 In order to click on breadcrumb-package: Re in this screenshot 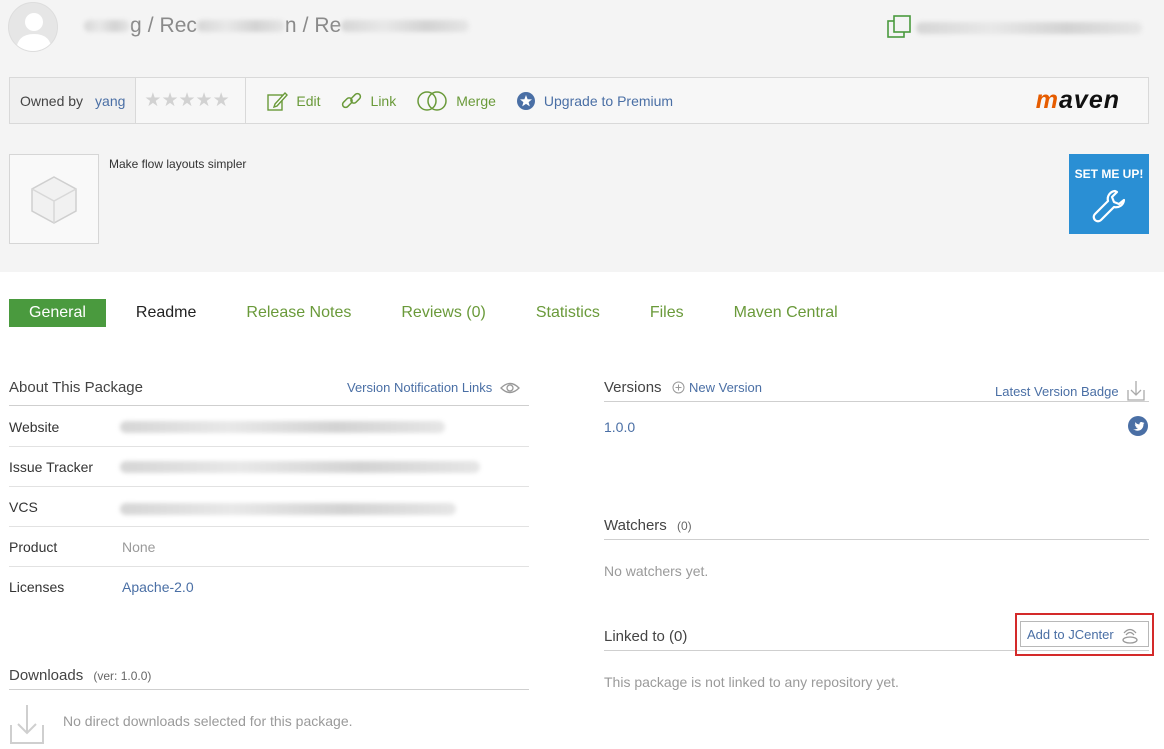, I will do `click(327, 26)`.